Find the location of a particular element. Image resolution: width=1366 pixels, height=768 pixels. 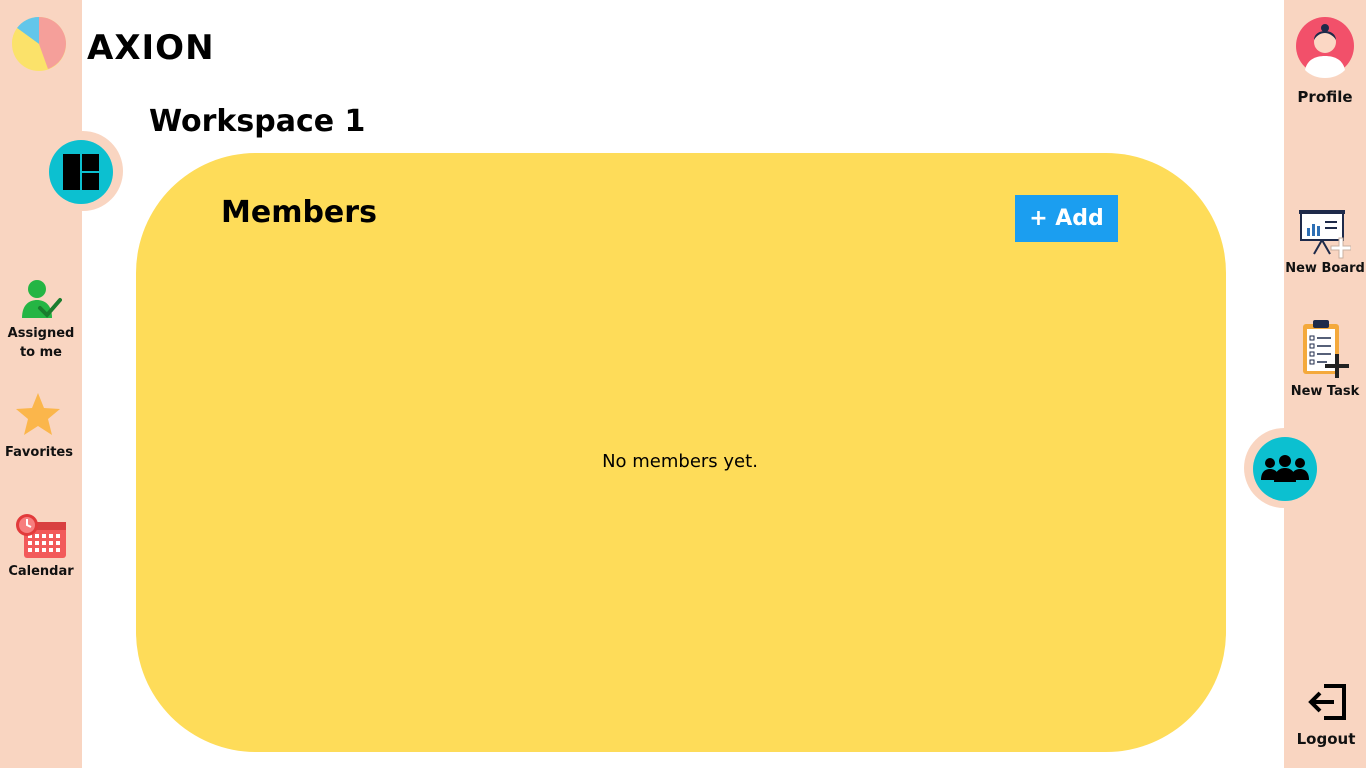

presentation-board-plus-icon is located at coordinates (1325, 234).